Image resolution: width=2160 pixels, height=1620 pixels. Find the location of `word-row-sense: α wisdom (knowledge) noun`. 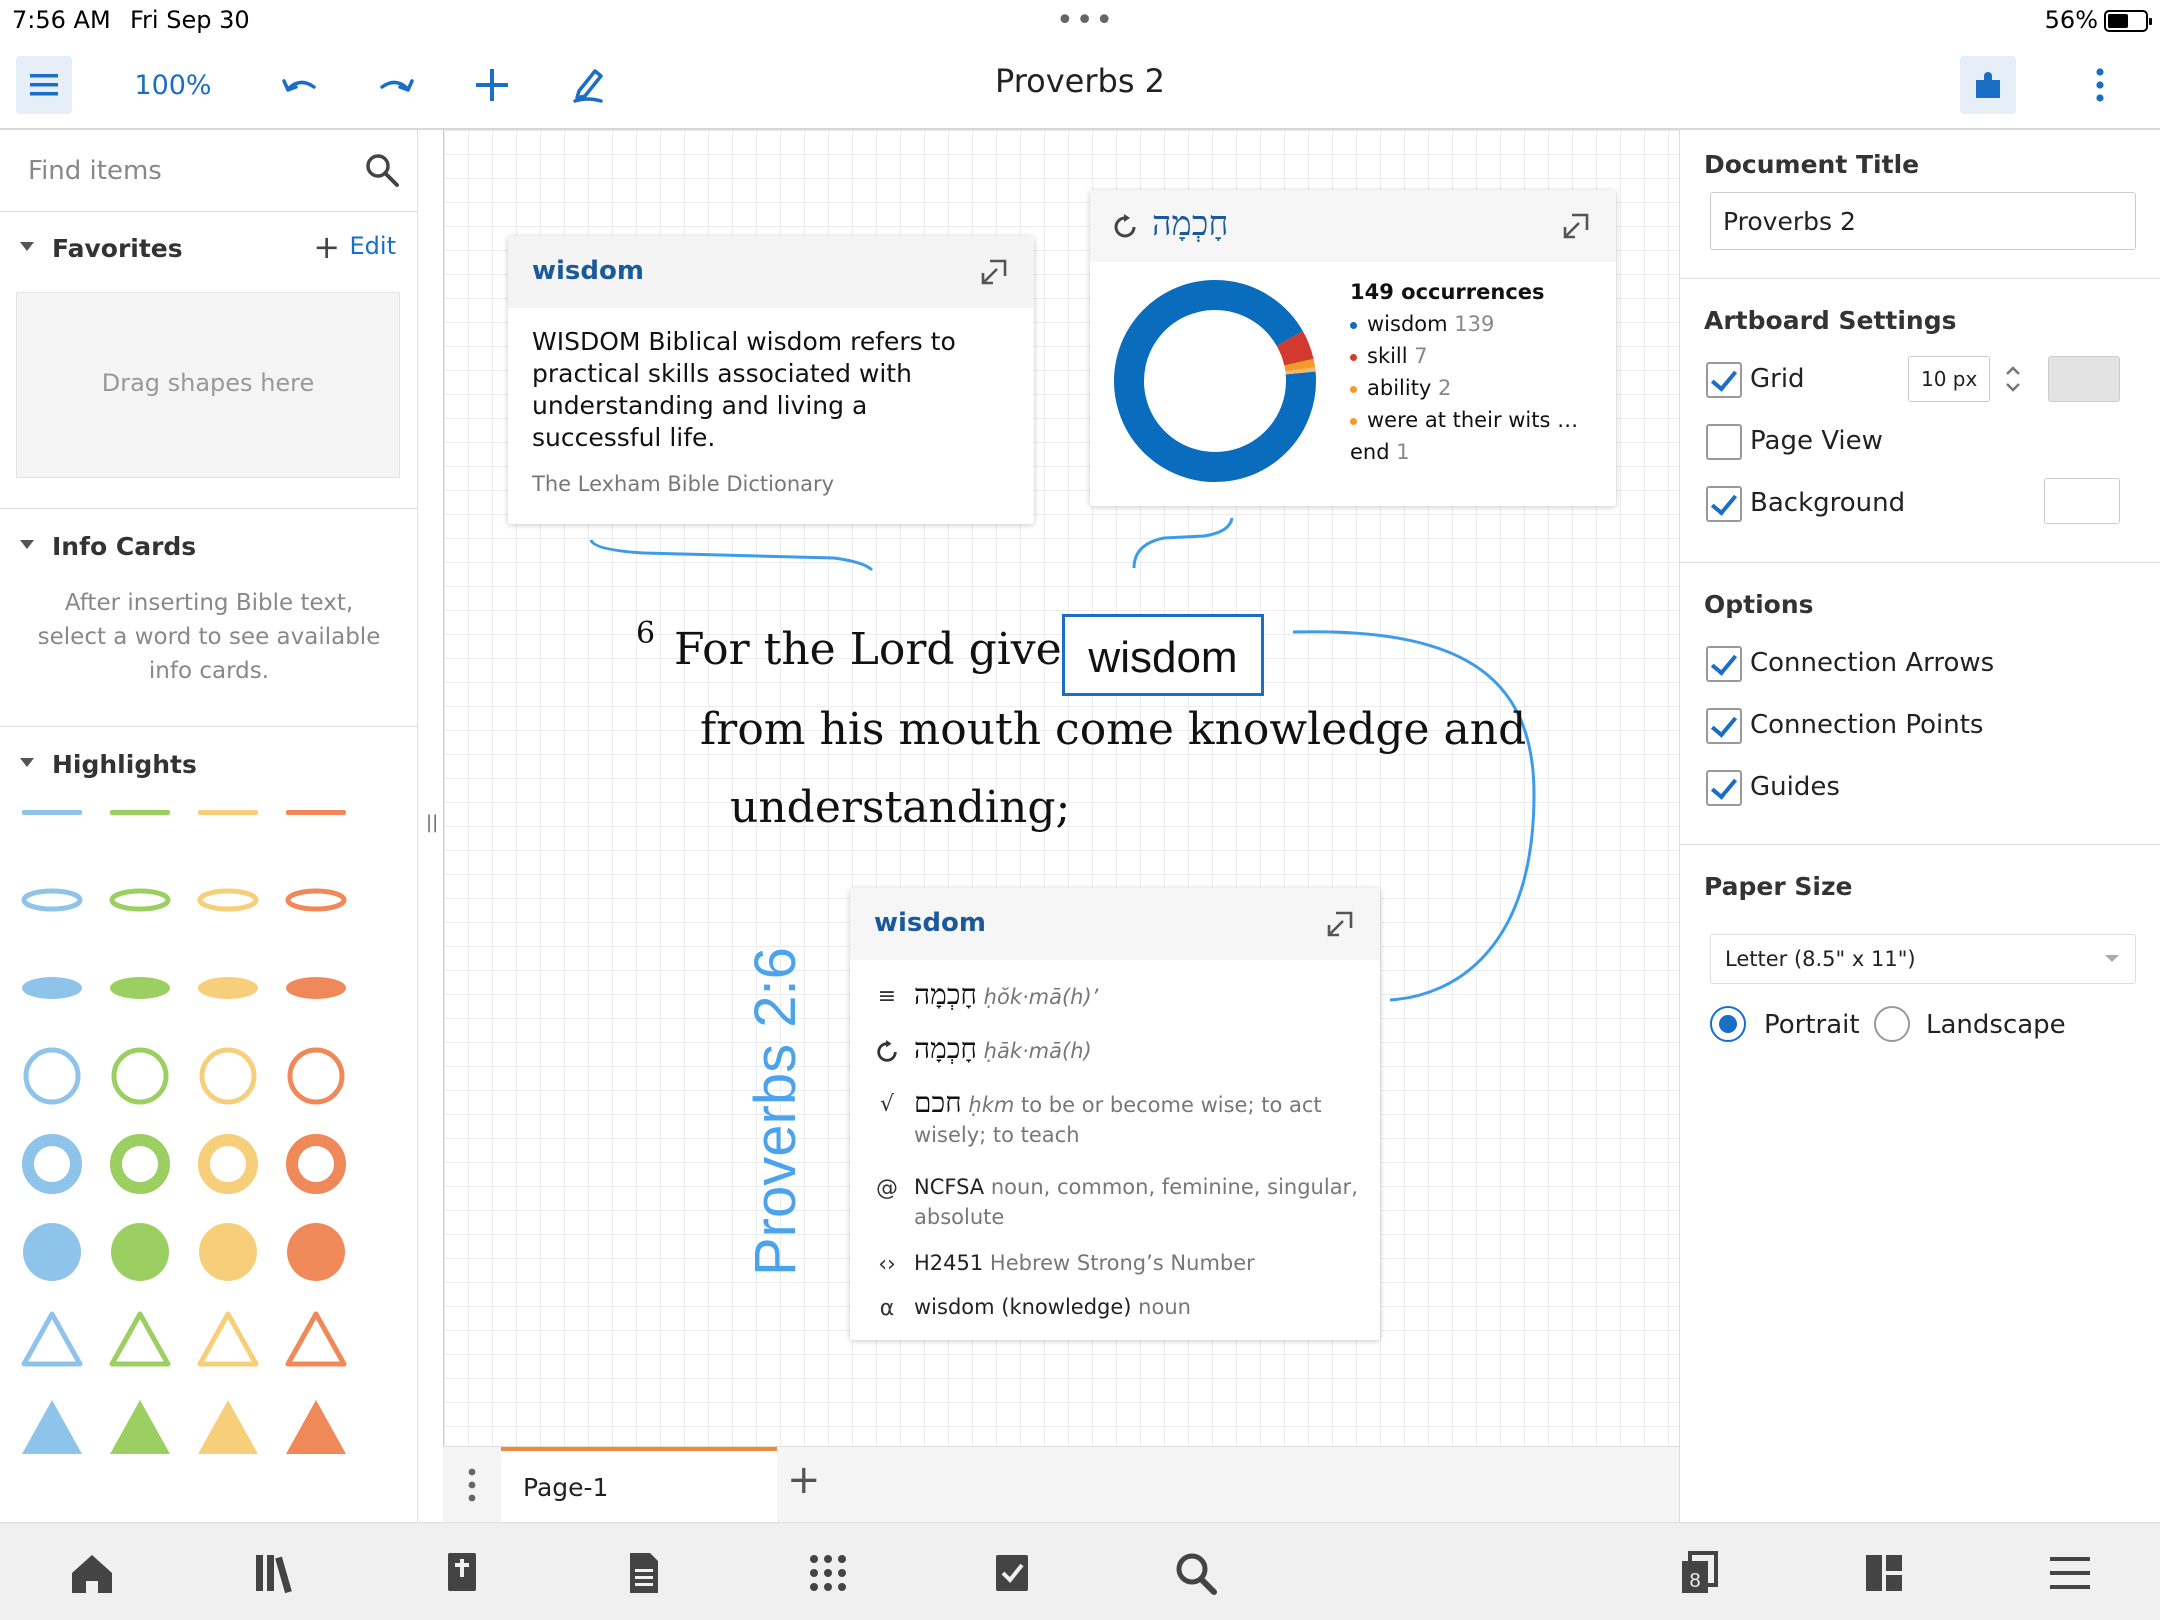

word-row-sense: α wisdom (knowledge) noun is located at coordinates (1119, 1307).